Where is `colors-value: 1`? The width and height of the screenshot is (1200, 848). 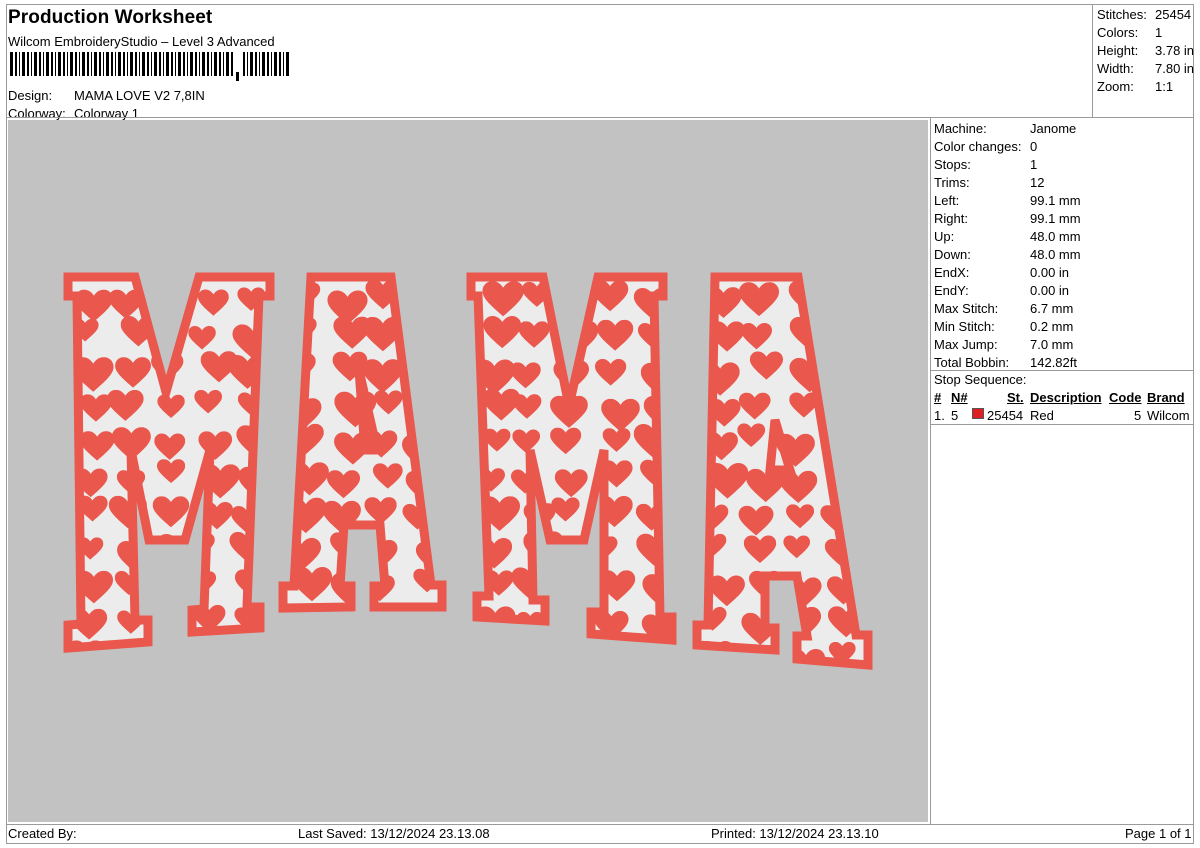 colors-value: 1 is located at coordinates (1159, 32).